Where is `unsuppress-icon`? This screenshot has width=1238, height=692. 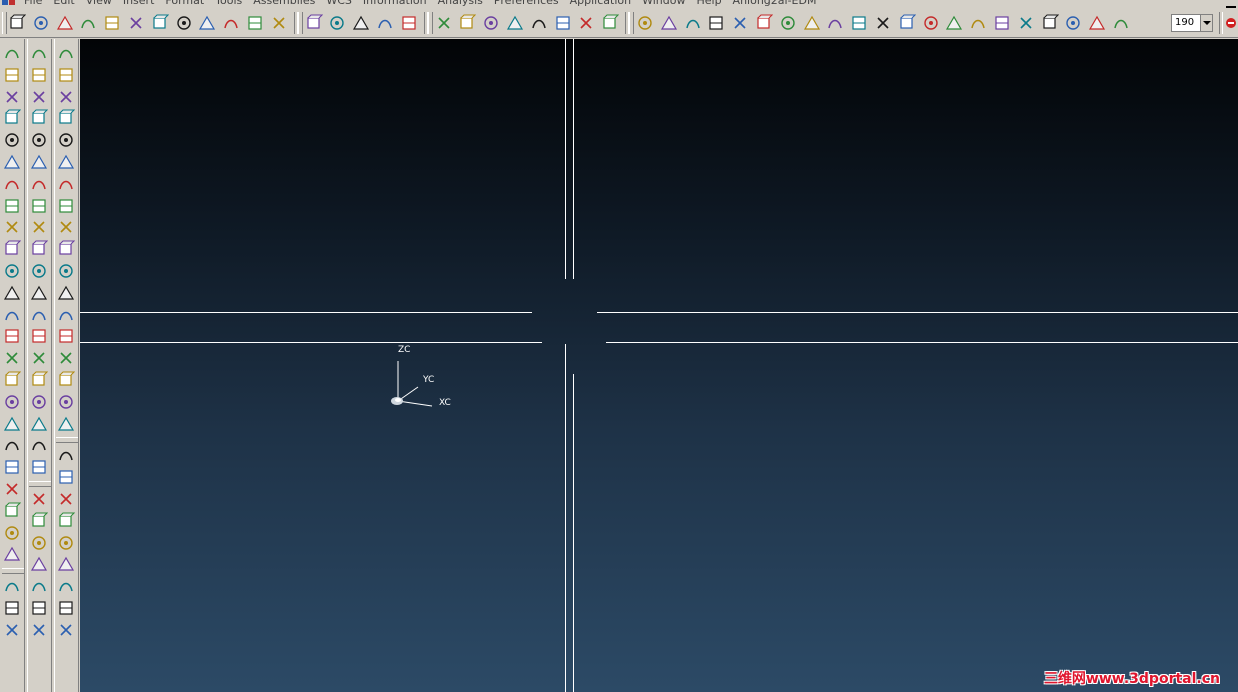
unsuppress-icon is located at coordinates (66, 521).